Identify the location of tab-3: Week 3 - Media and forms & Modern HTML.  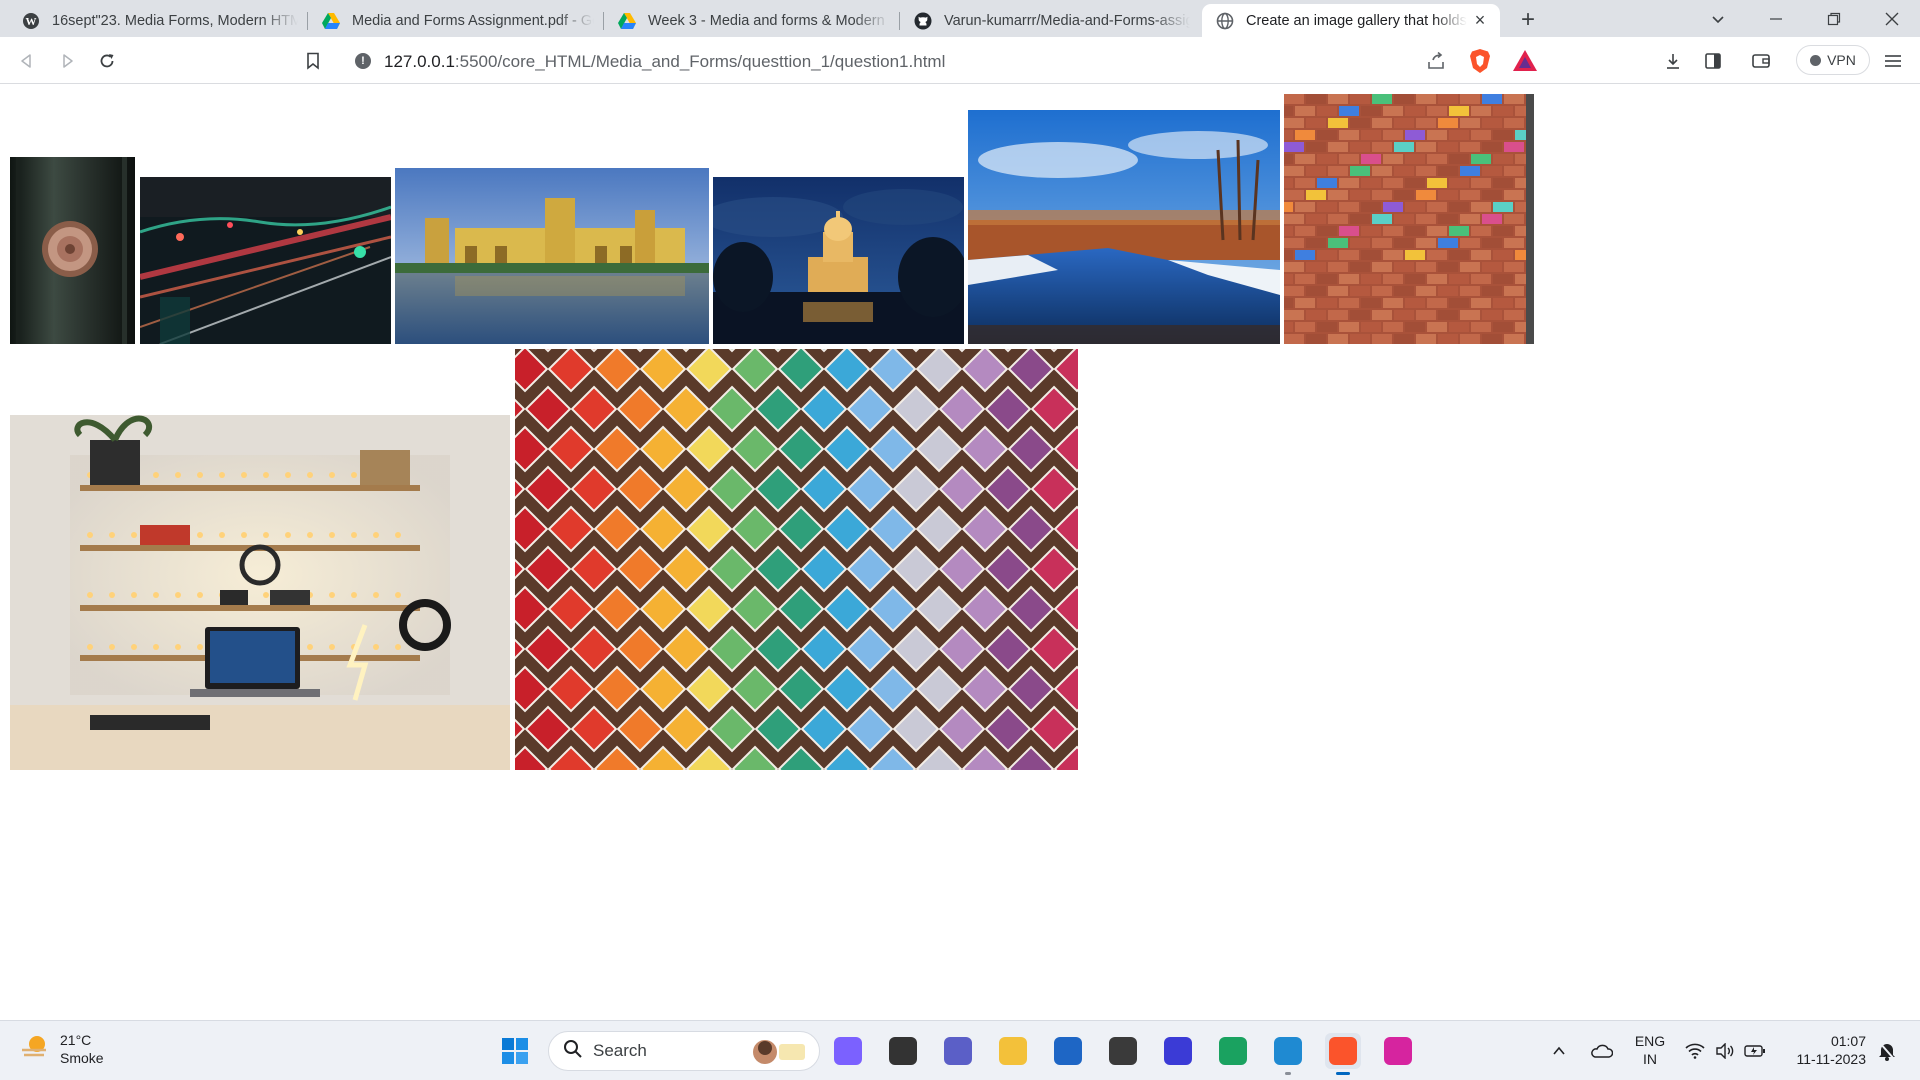
(752, 20).